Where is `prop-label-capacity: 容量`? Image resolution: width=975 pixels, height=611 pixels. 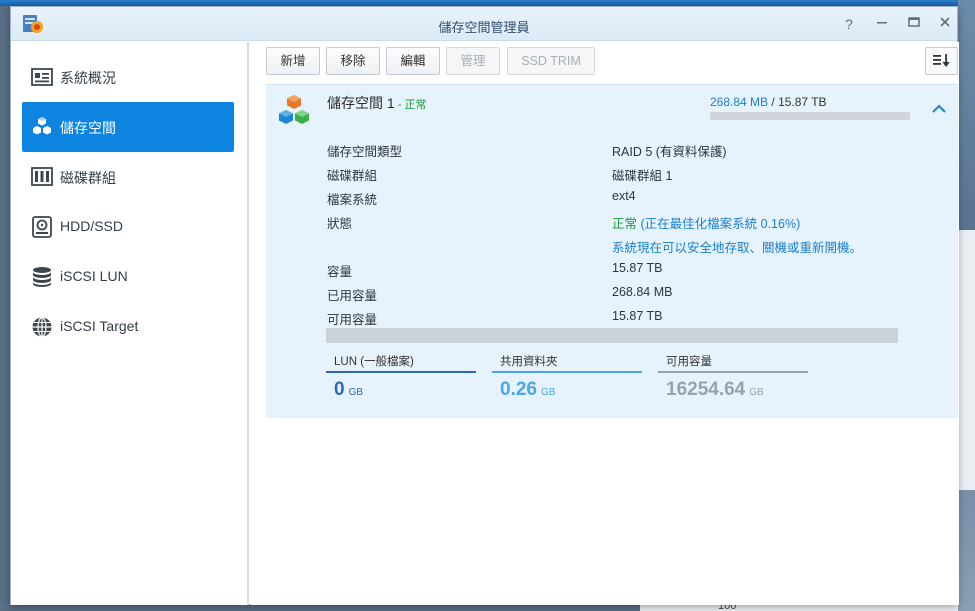
prop-label-capacity: 容量 is located at coordinates (340, 272).